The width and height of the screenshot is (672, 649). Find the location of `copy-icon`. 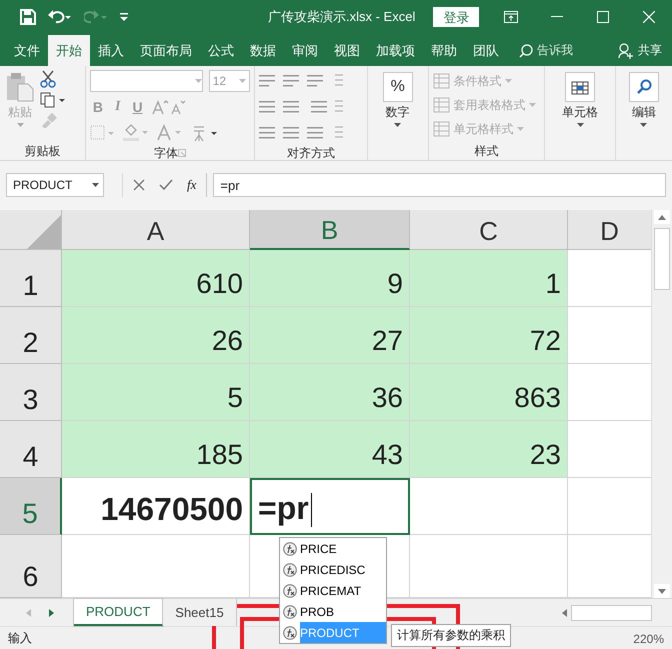

copy-icon is located at coordinates (53, 100).